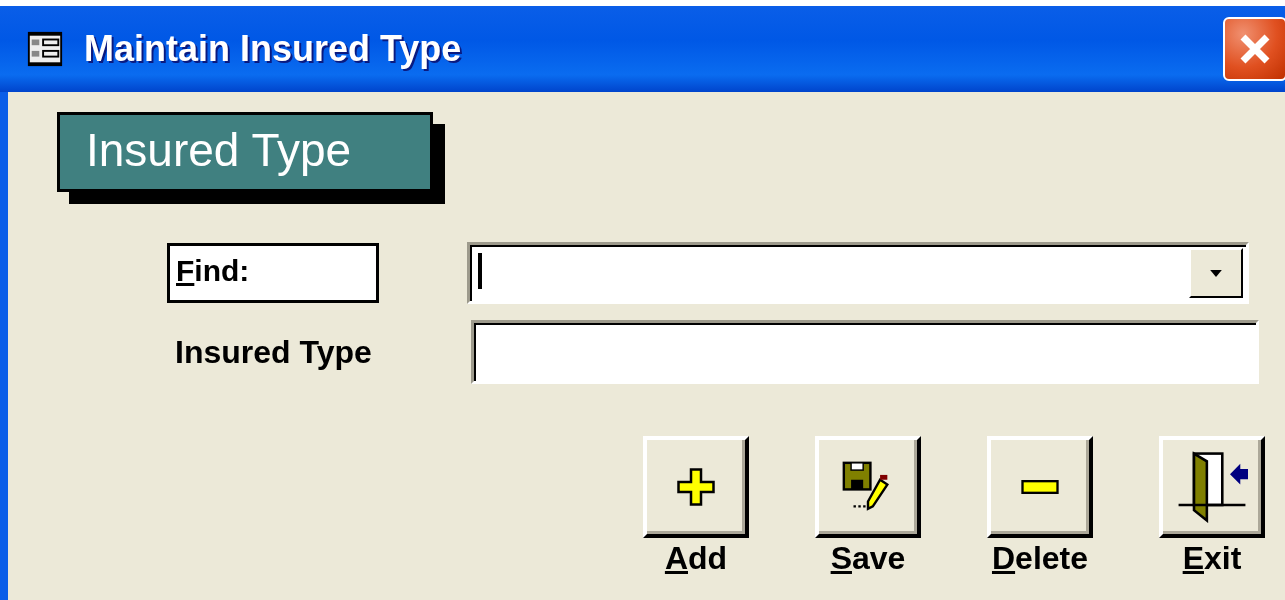  Describe the element at coordinates (868, 487) in the screenshot. I see `save-button` at that location.